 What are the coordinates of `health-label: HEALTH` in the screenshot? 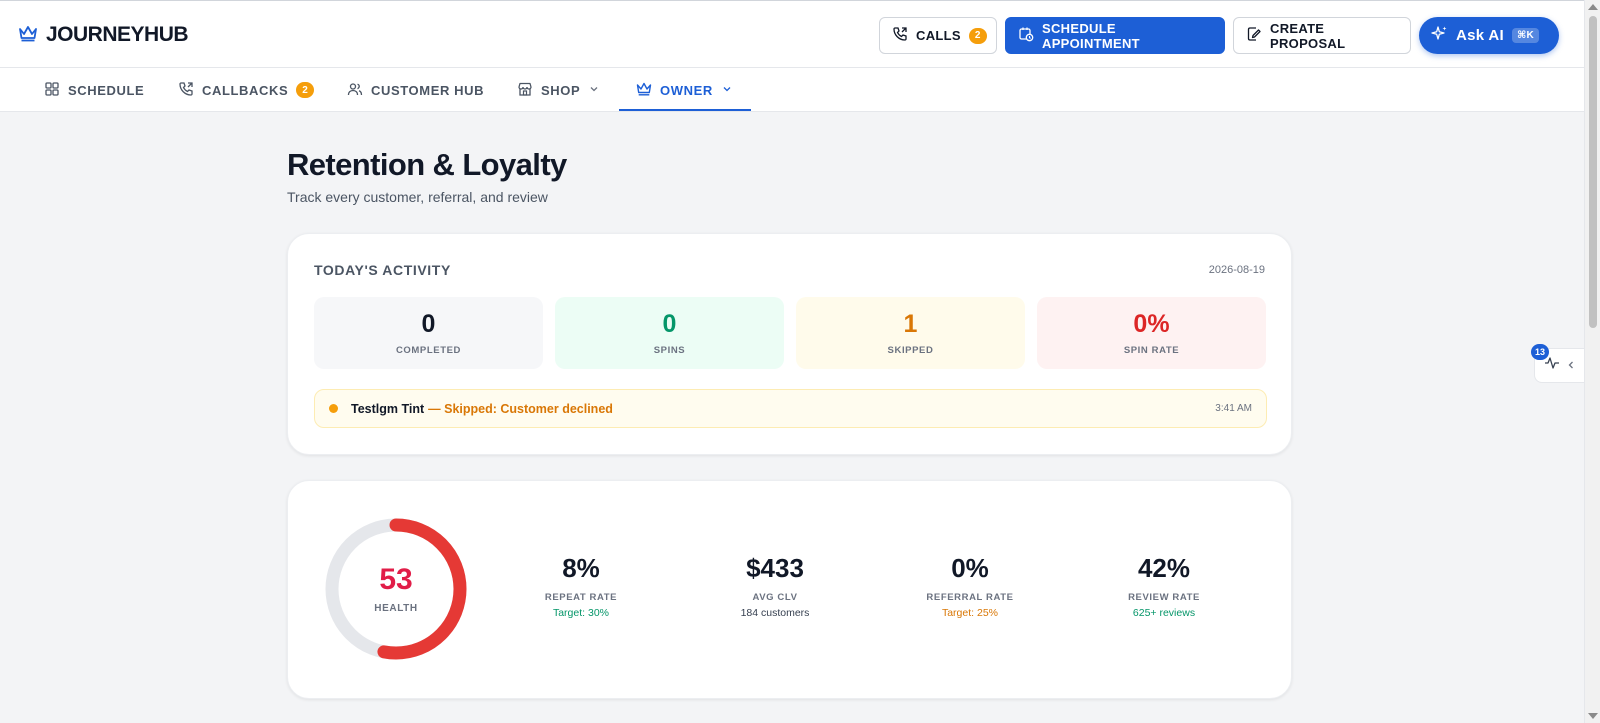 It's located at (396, 608).